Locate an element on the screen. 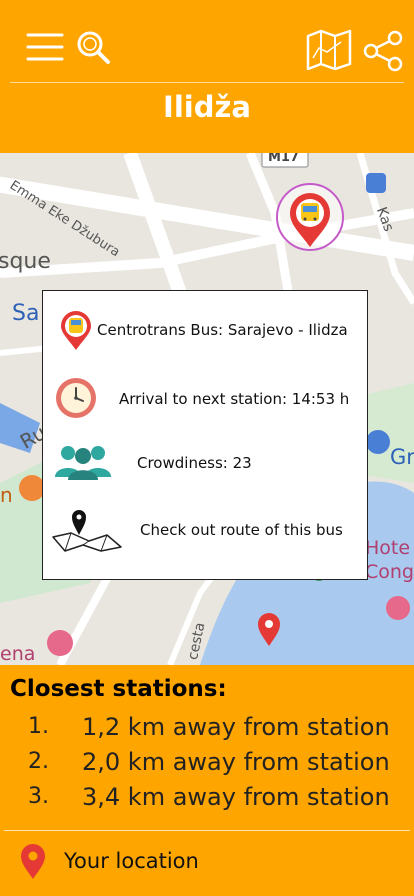 The image size is (414, 896). share-icon is located at coordinates (384, 51).